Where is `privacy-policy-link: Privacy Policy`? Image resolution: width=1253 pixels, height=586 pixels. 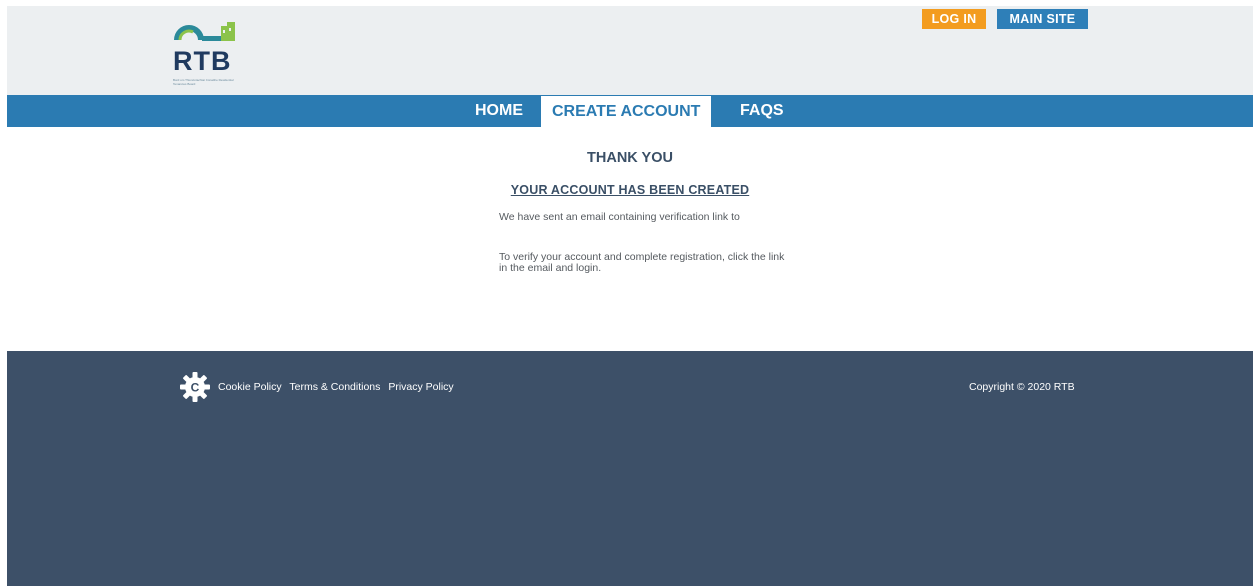 privacy-policy-link: Privacy Policy is located at coordinates (420, 387).